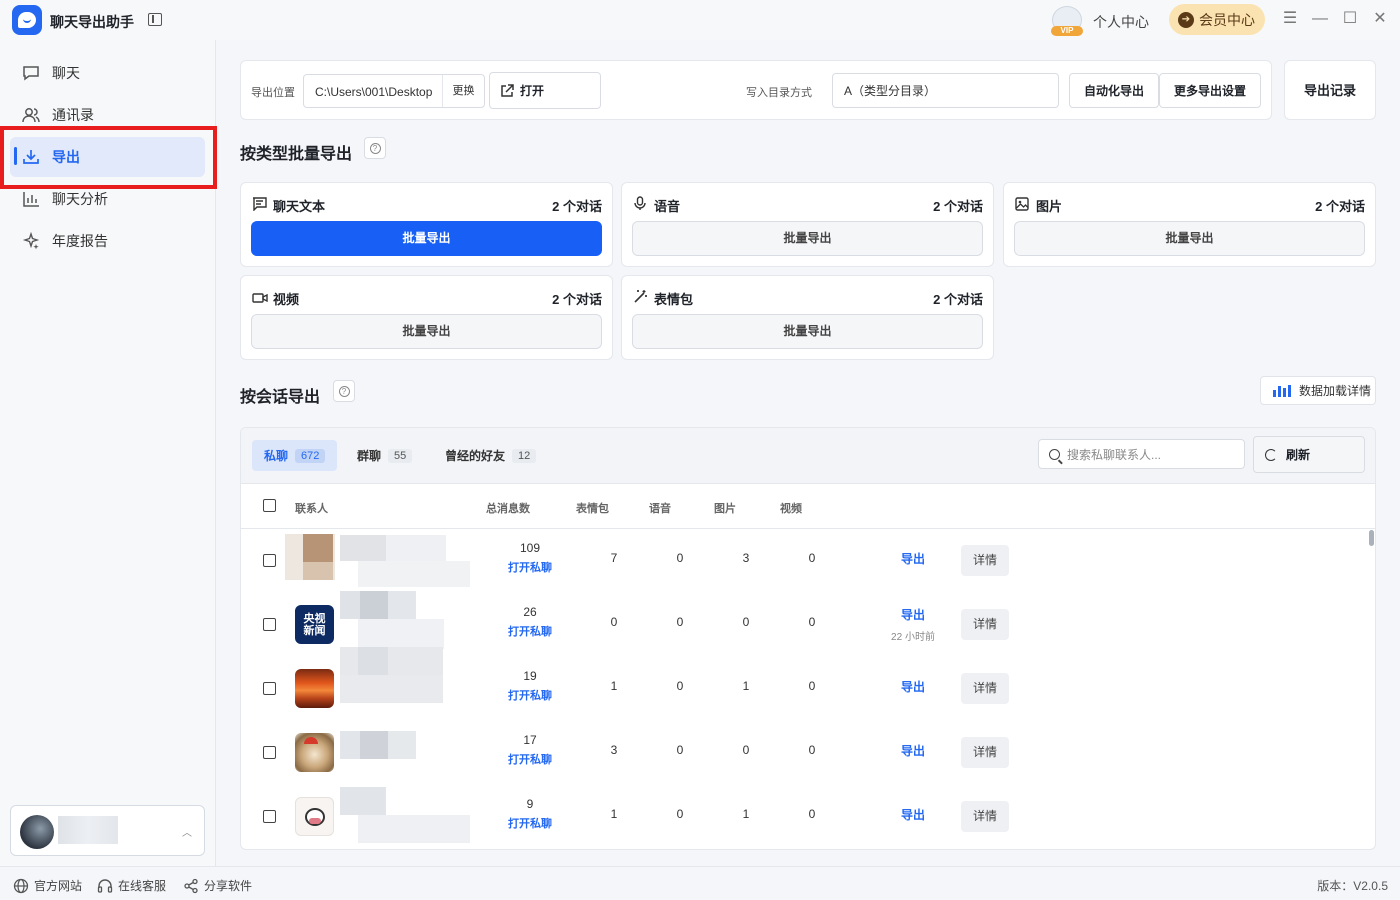 The height and width of the screenshot is (900, 1400). I want to click on export-path-value: C:\Users\001\Desktop, so click(374, 92).